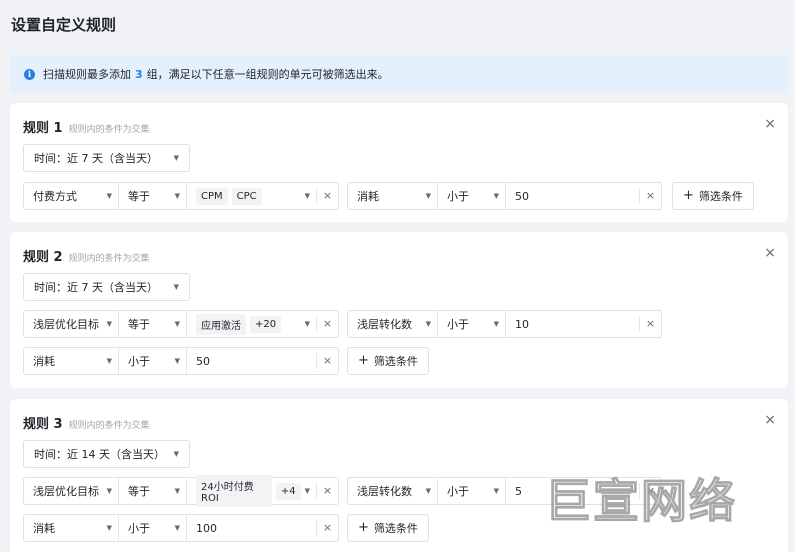 This screenshot has width=795, height=552. I want to click on value-tag: CPC, so click(246, 196).